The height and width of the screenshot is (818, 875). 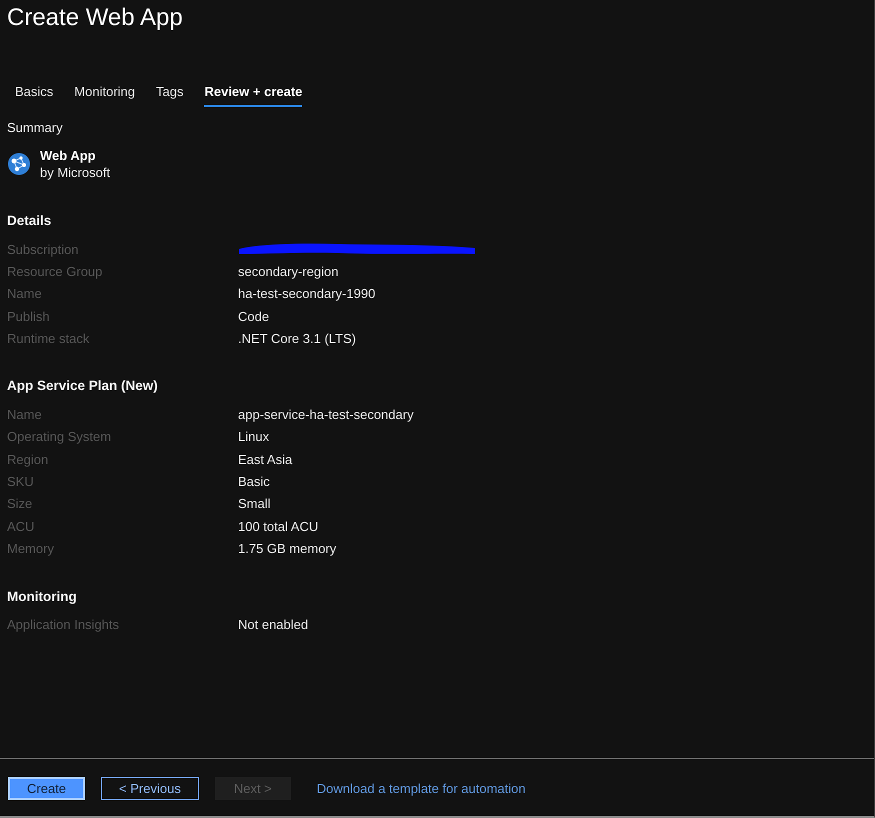 I want to click on field-label: ACU, so click(x=21, y=526).